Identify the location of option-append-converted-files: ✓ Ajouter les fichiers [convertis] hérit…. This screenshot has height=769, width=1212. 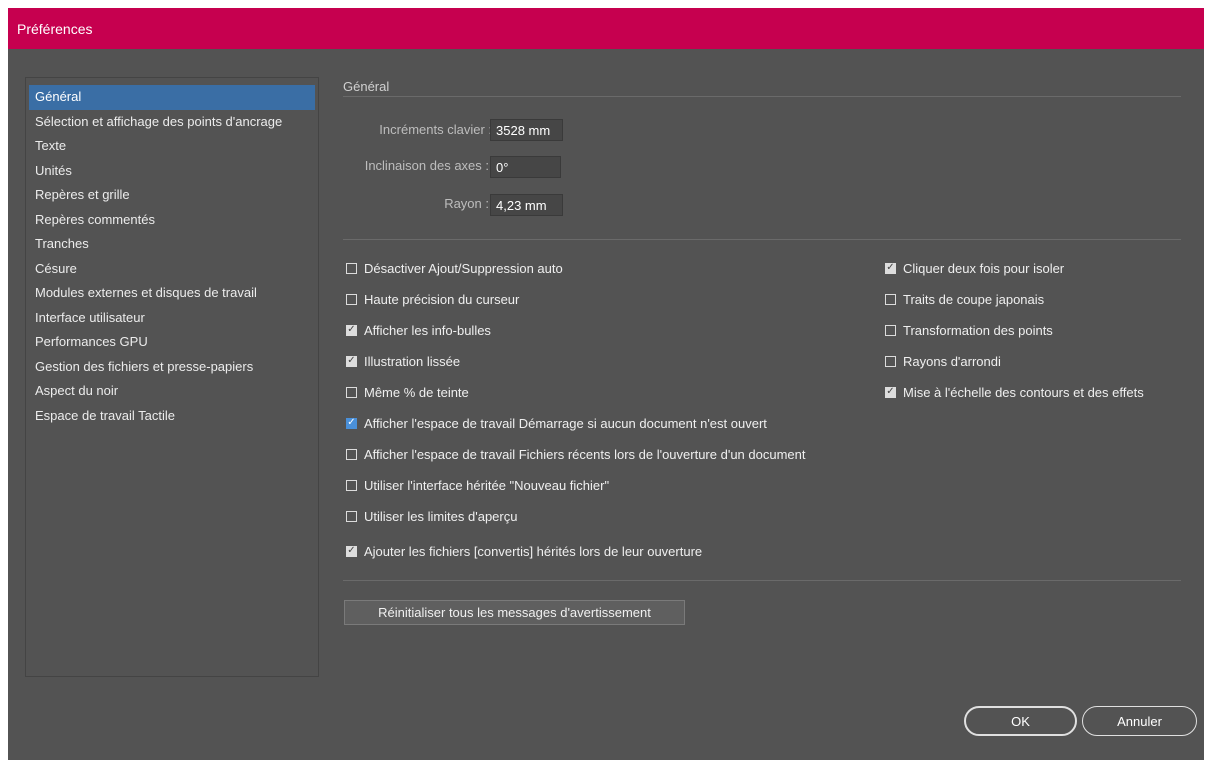
(524, 551).